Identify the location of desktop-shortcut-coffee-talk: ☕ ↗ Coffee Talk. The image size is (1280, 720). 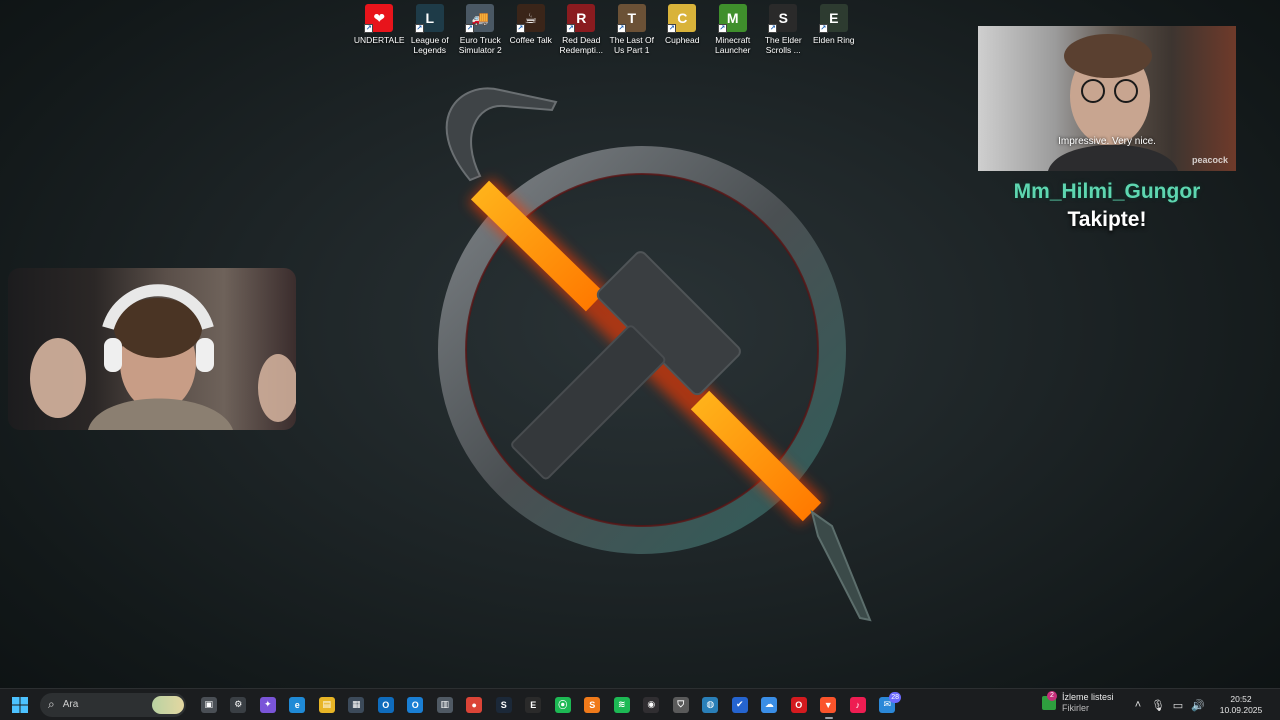
(531, 29).